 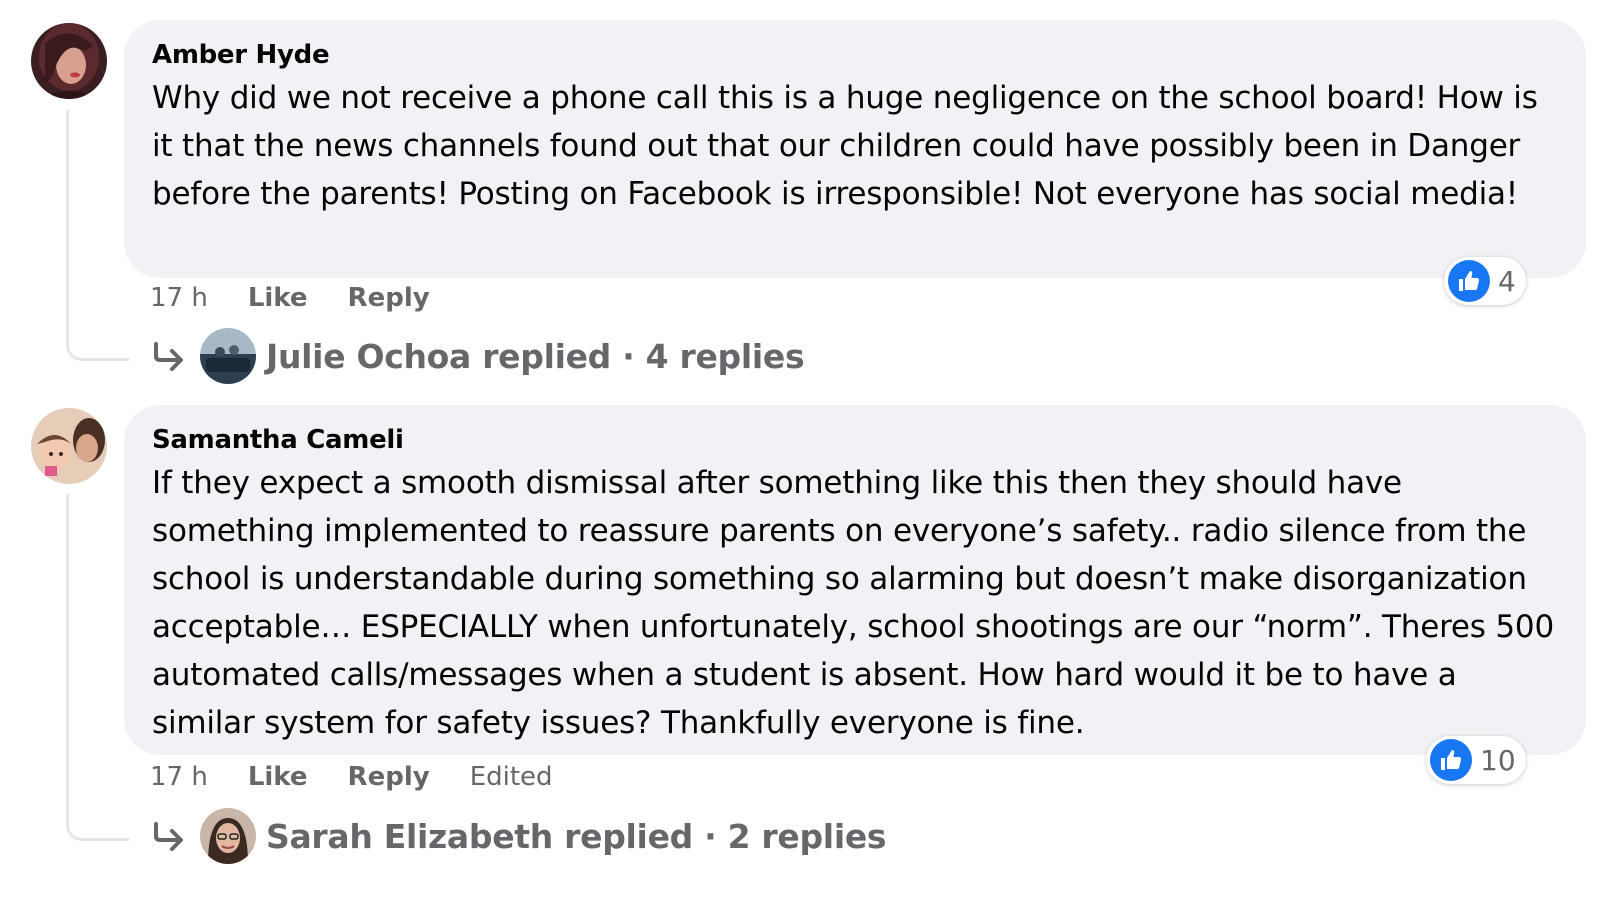 I want to click on edited-label: Edited, so click(x=511, y=777).